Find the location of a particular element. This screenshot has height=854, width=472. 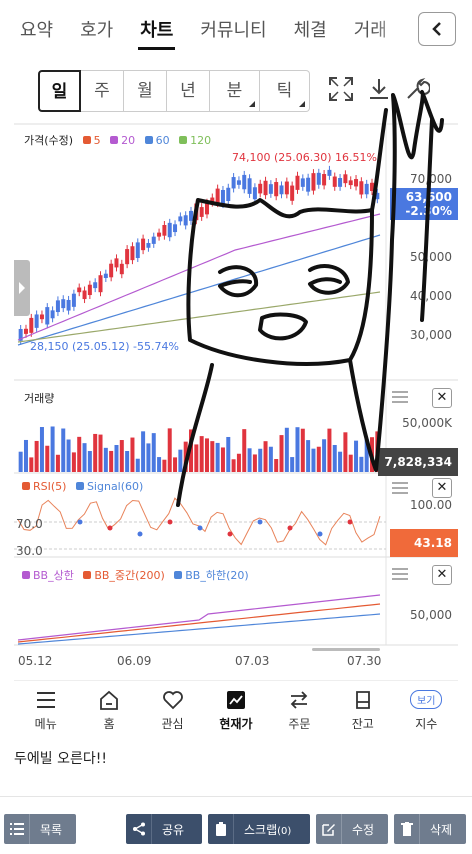

rsi-level-70: 70.0 is located at coordinates (29, 524).